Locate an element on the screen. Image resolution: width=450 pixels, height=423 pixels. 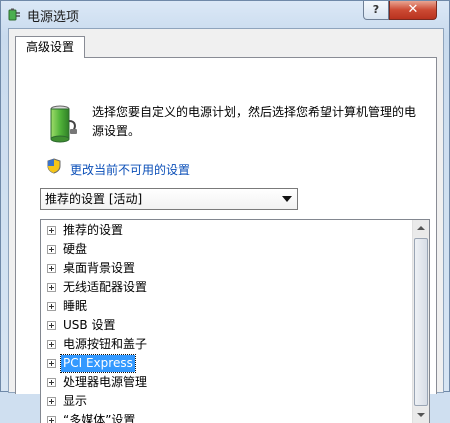
tree-item-label: 显示 is located at coordinates (75, 401).